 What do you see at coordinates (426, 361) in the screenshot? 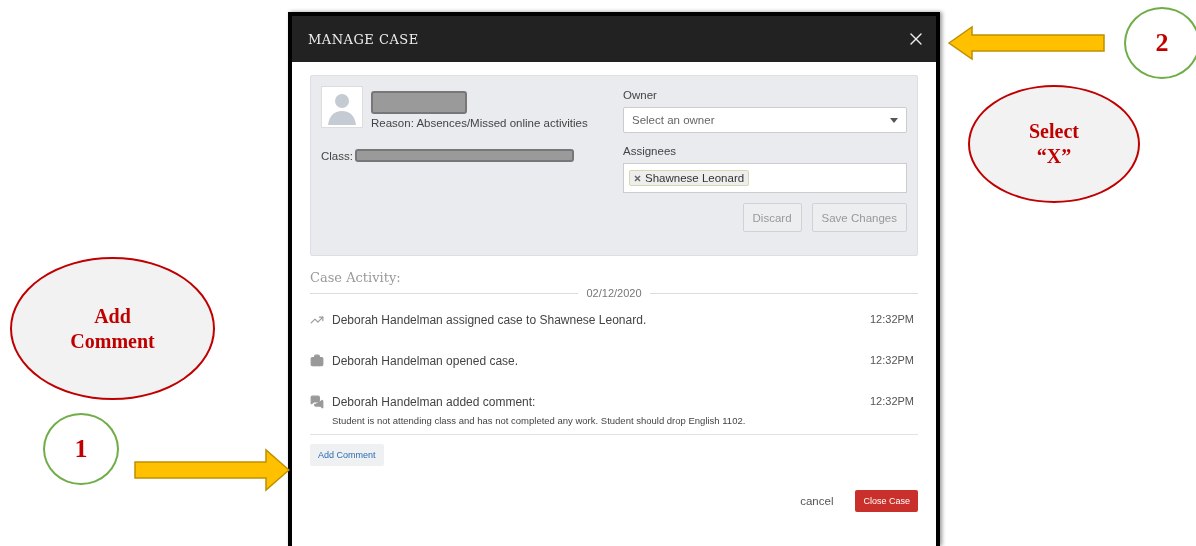
I see `activity-text: Deborah Handelman opened case.` at bounding box center [426, 361].